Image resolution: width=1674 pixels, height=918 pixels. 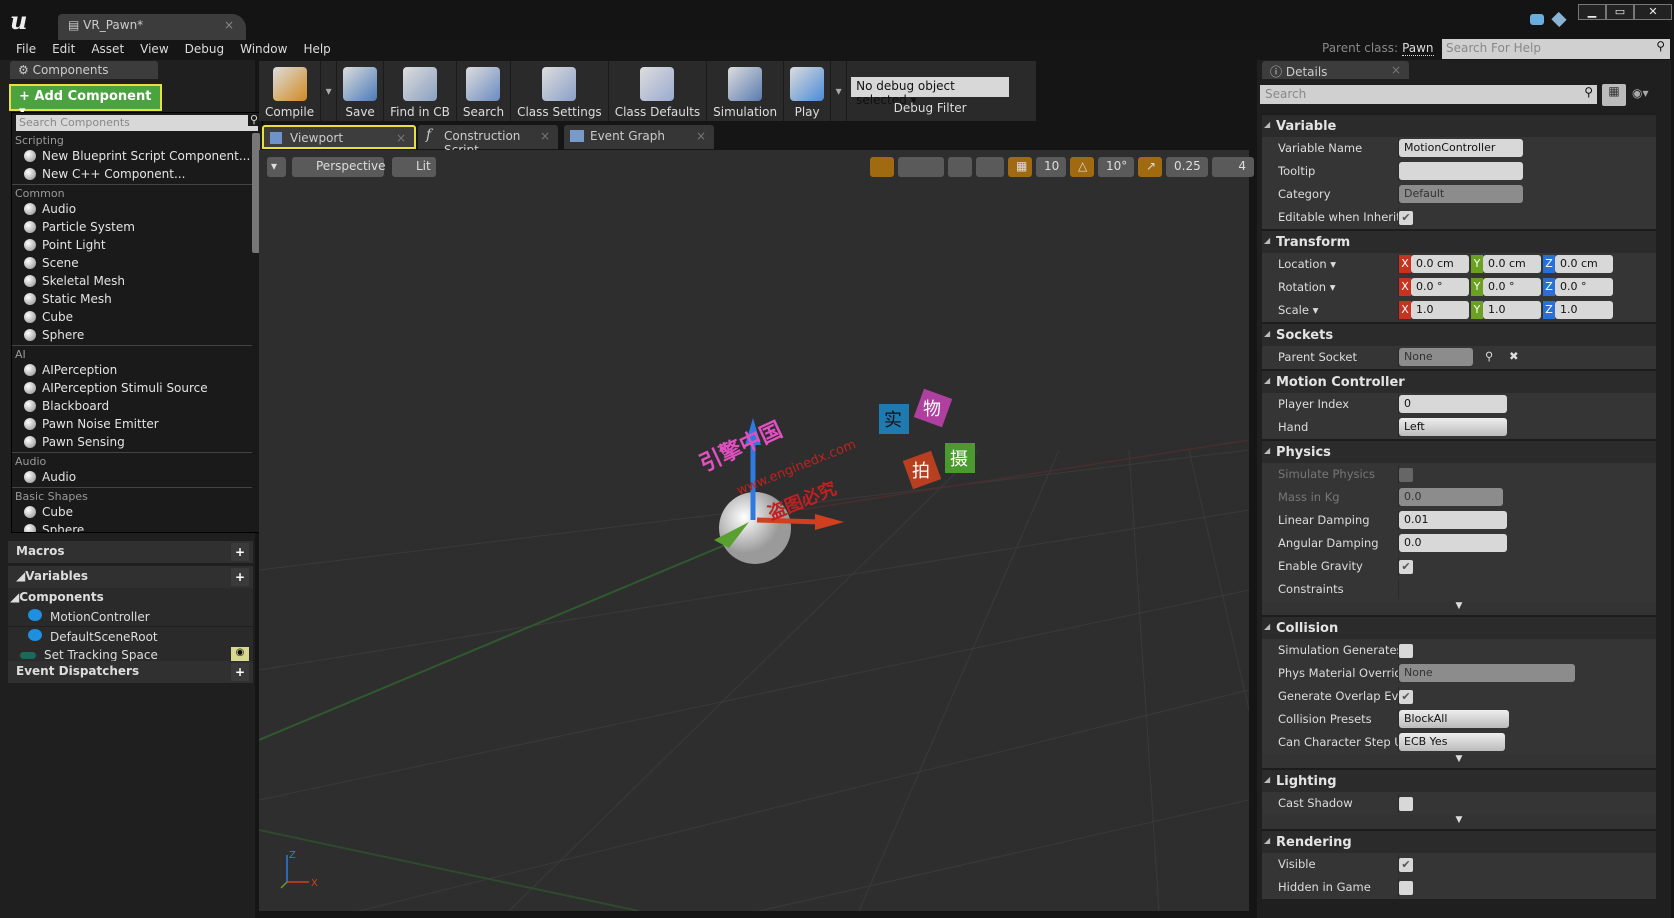 What do you see at coordinates (639, 137) in the screenshot?
I see `tab-event-graph: Event Graph ×` at bounding box center [639, 137].